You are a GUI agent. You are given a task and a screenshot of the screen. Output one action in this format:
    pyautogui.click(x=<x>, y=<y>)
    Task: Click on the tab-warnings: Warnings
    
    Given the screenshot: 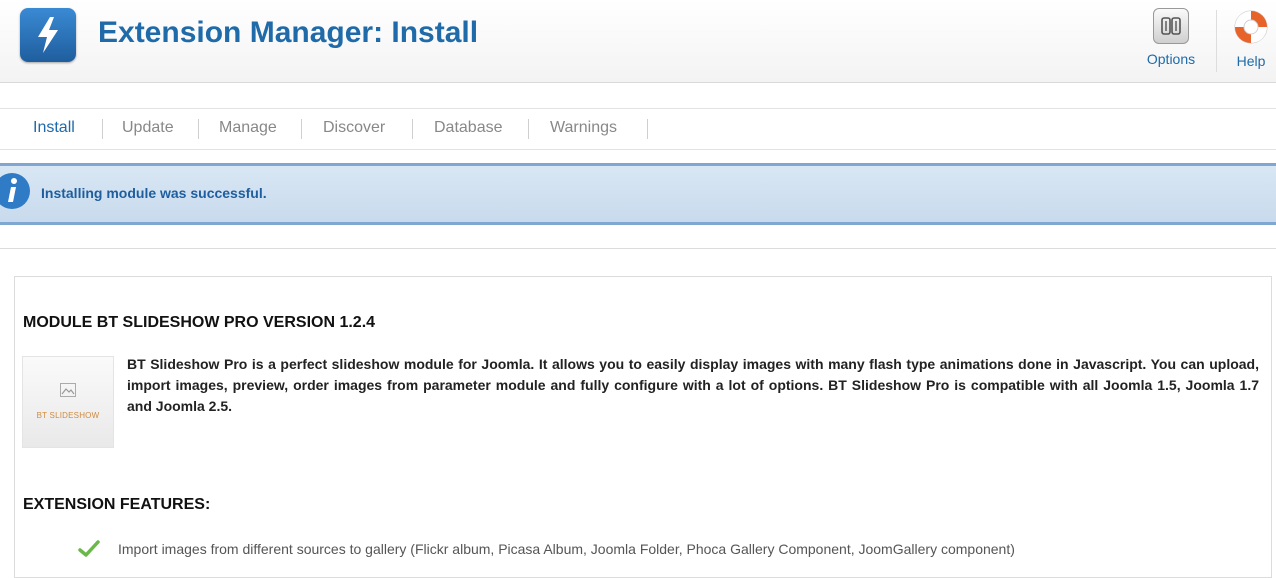 What is the action you would take?
    pyautogui.click(x=583, y=128)
    